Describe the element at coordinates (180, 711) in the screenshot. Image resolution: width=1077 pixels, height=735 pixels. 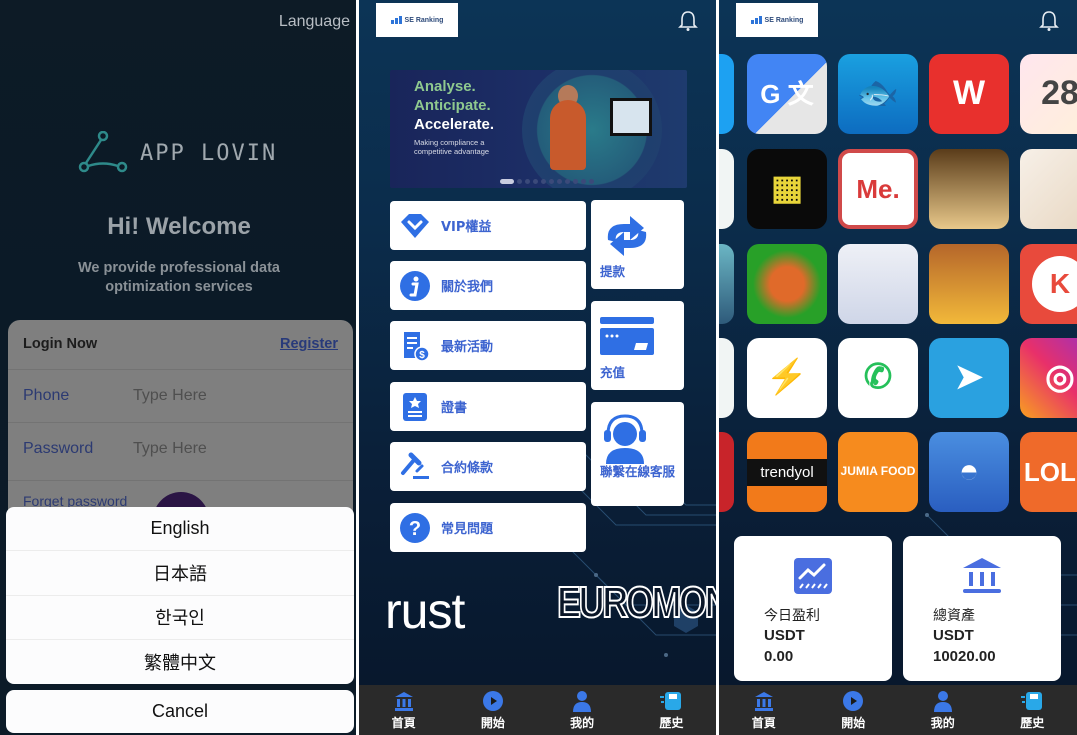
I see `cancel-button: Cancel` at that location.